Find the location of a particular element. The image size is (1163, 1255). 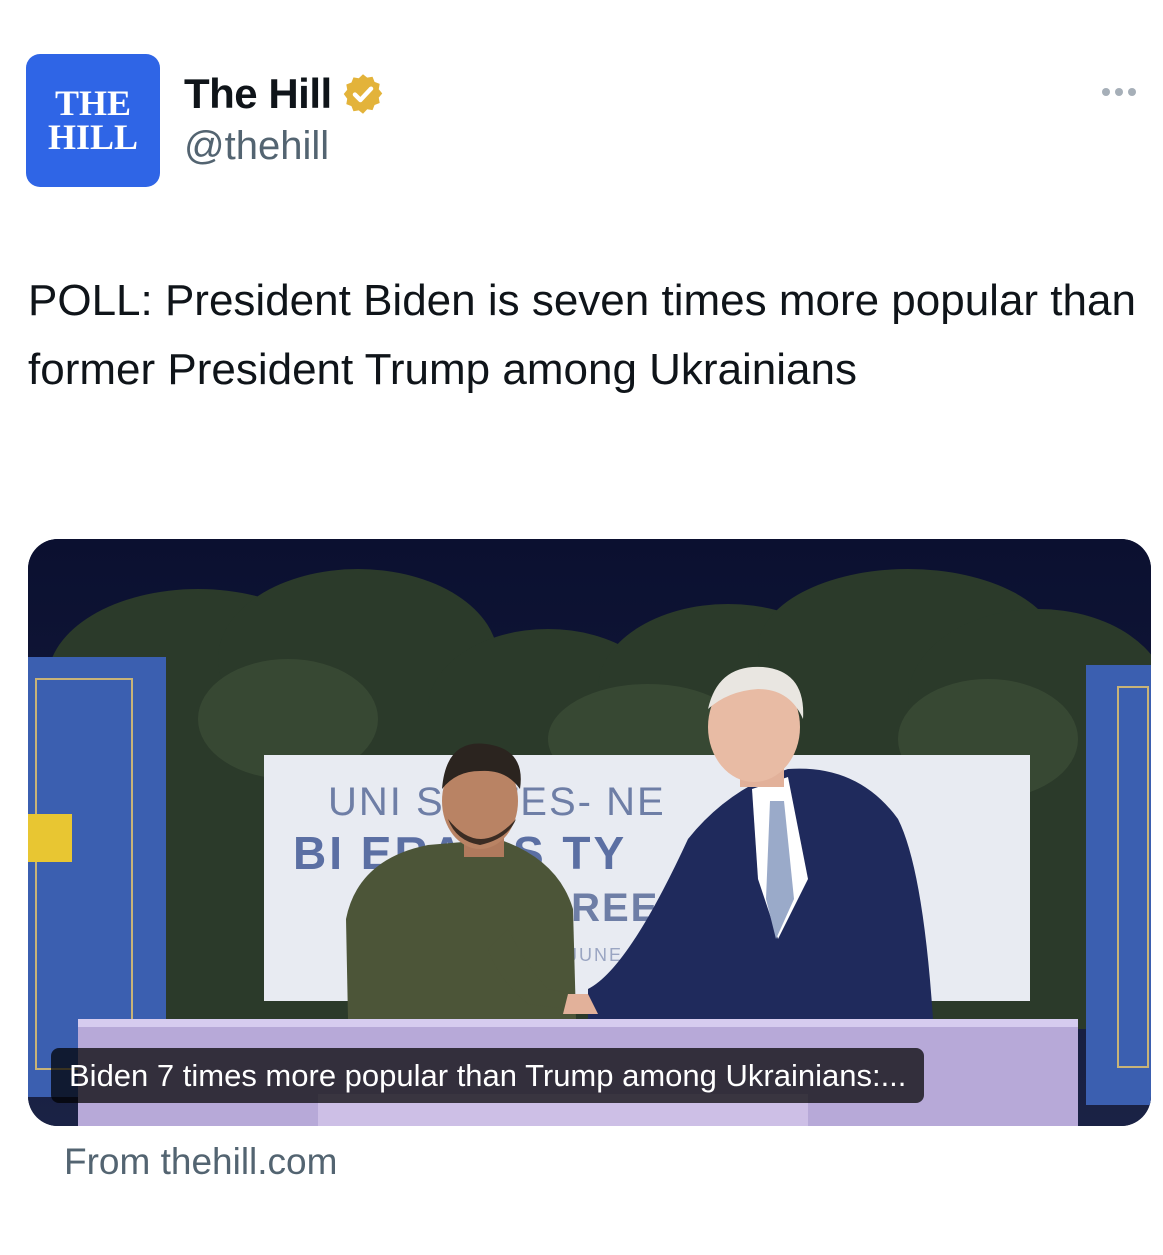

avatar-logo-line2: HILL is located at coordinates (93, 136).